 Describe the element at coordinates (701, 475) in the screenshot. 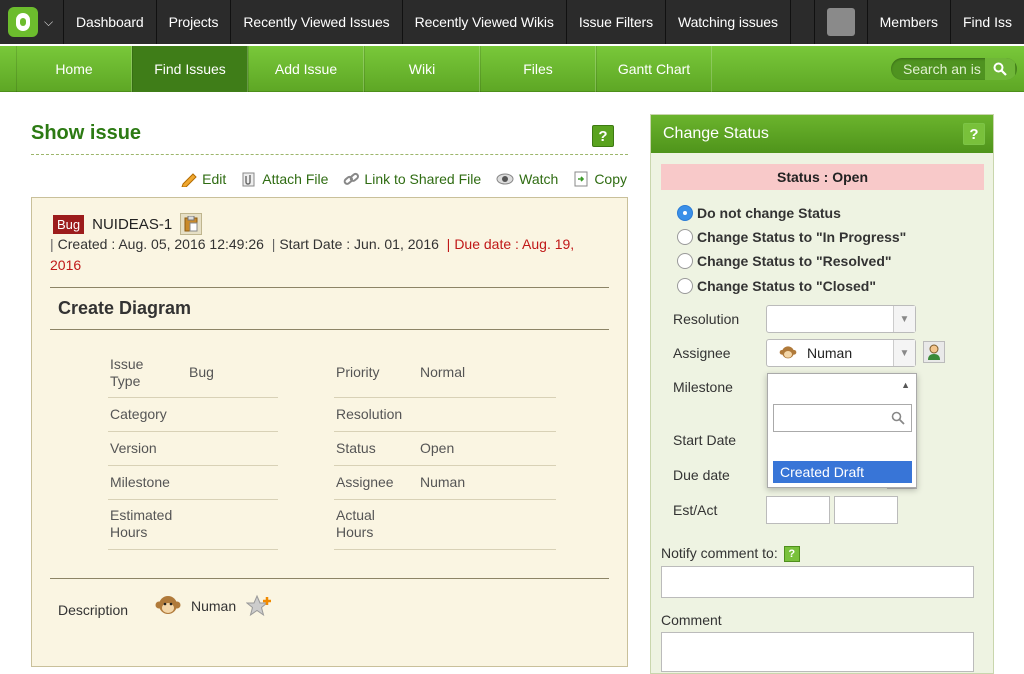

I see `due-date-label: Due date` at that location.